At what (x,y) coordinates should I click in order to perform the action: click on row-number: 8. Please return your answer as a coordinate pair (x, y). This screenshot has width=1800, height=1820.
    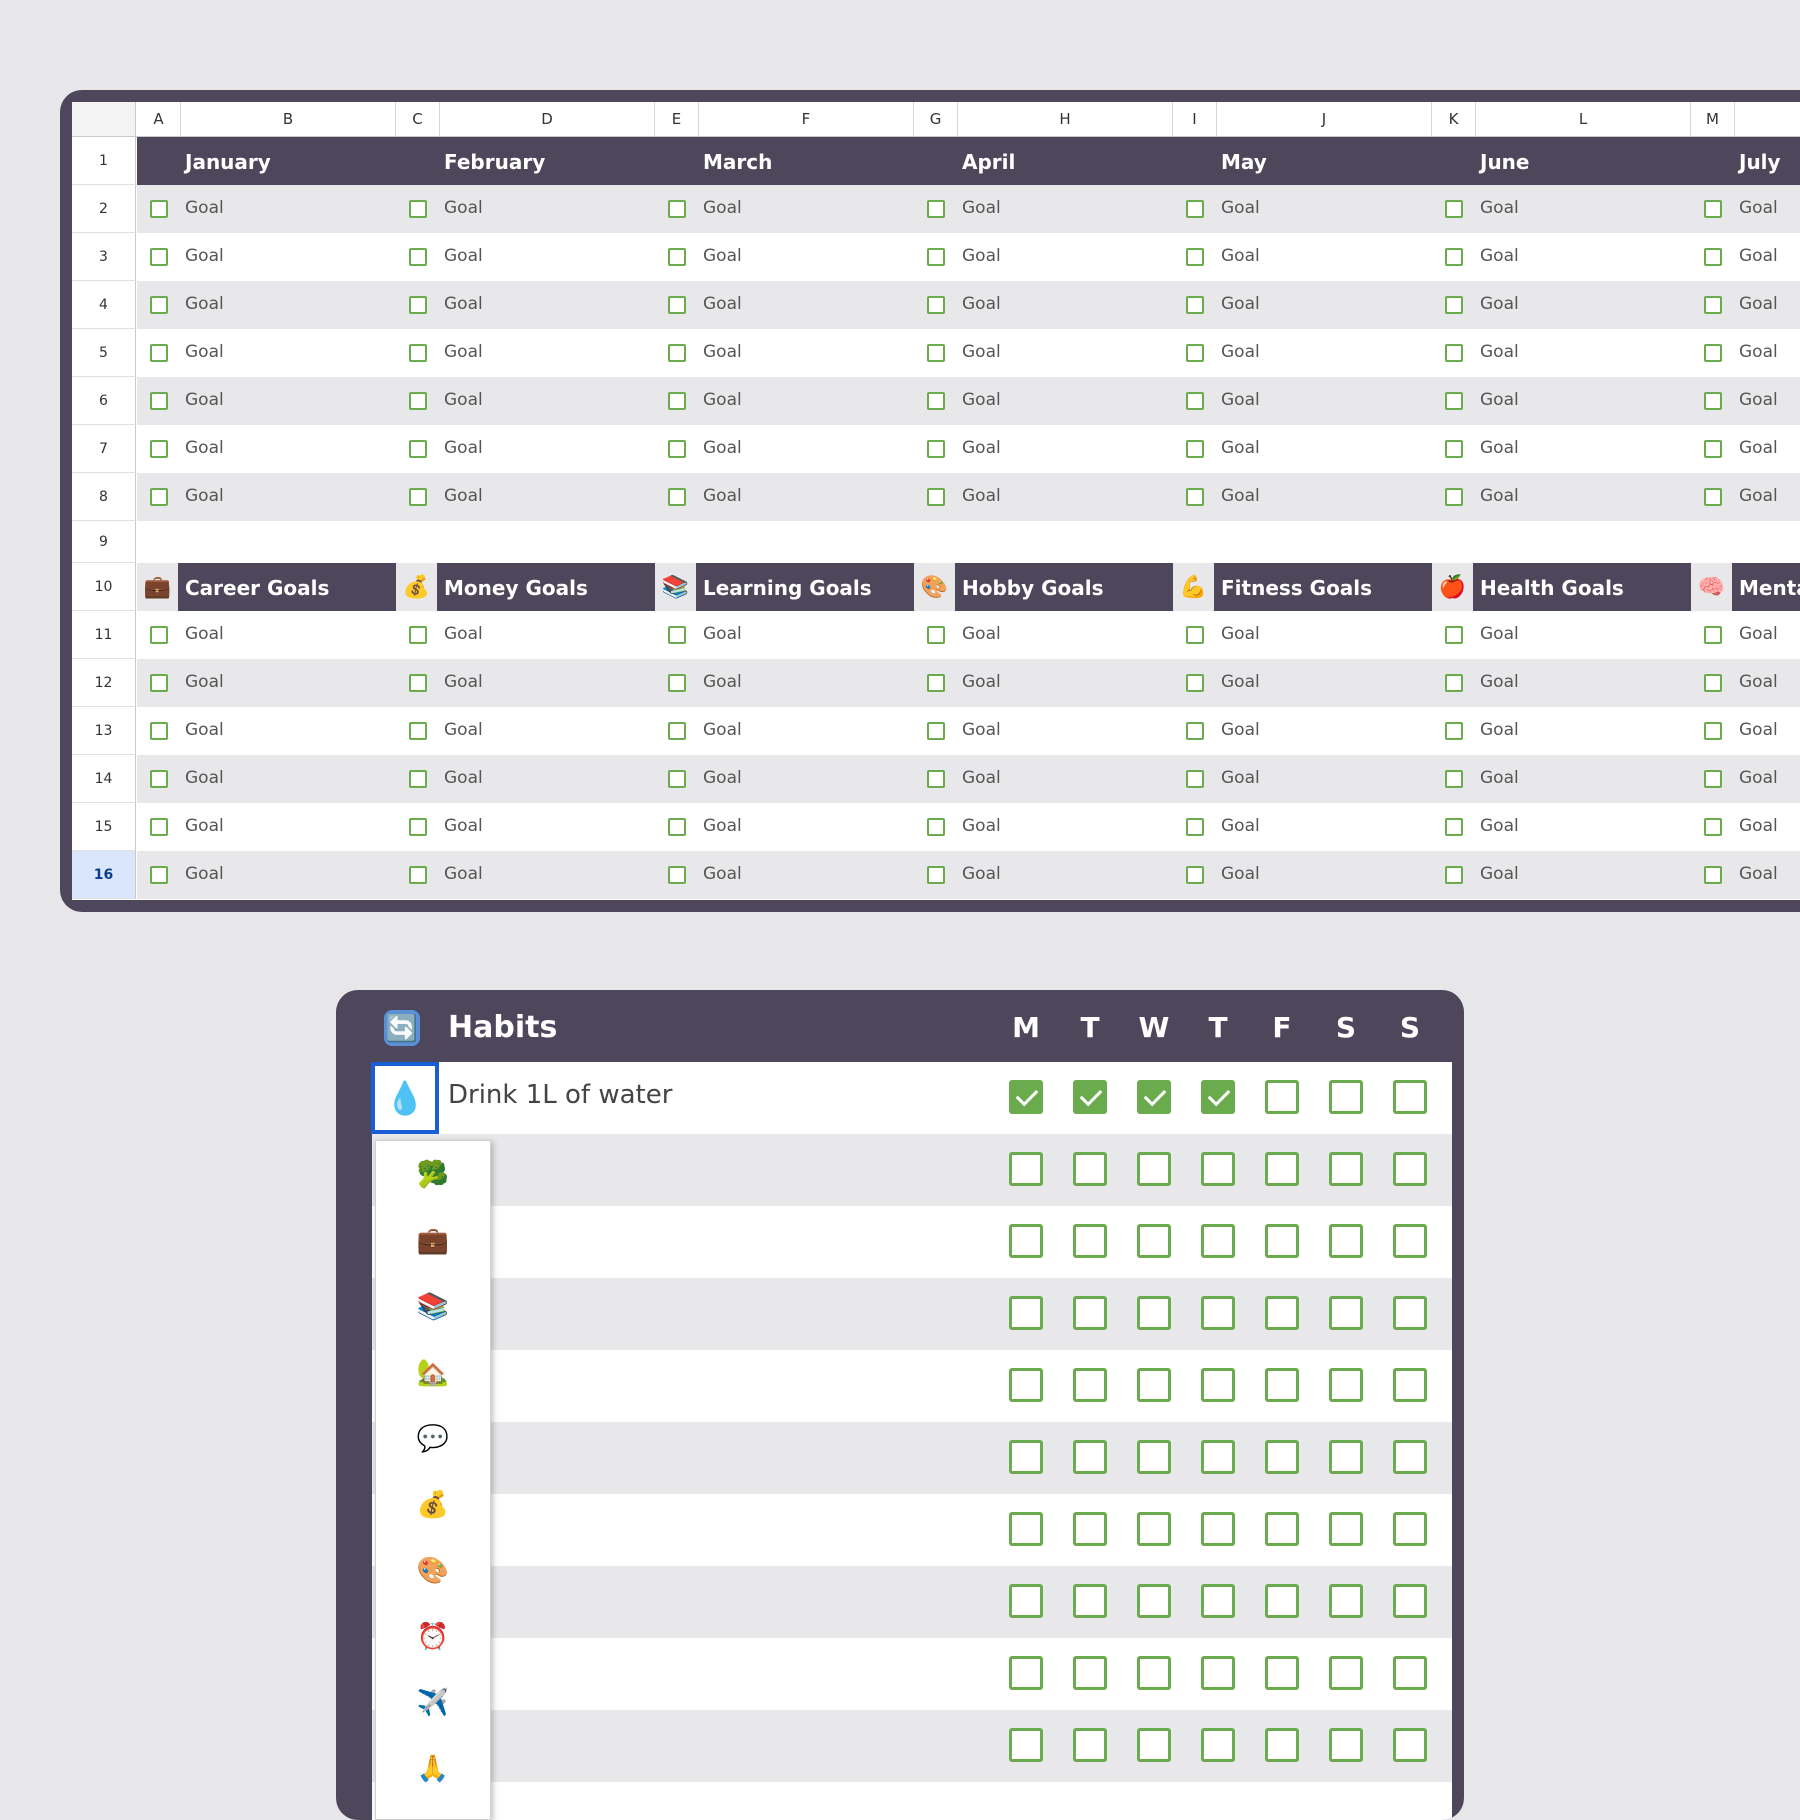
    Looking at the image, I should click on (104, 497).